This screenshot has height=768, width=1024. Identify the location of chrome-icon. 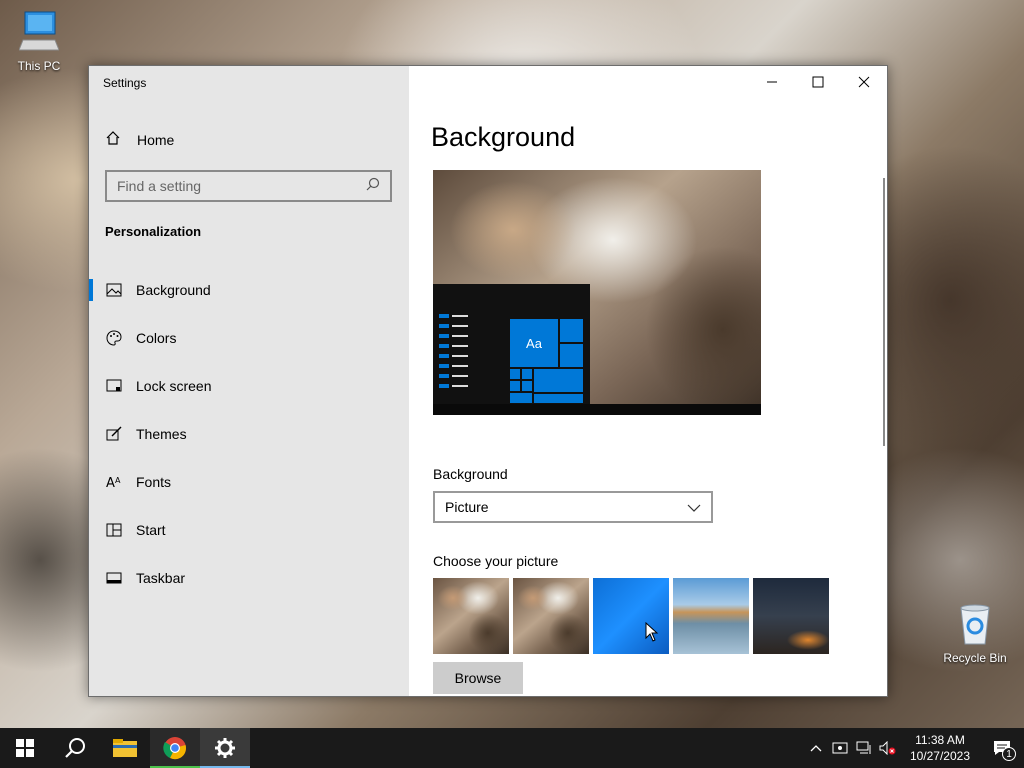
(174, 748).